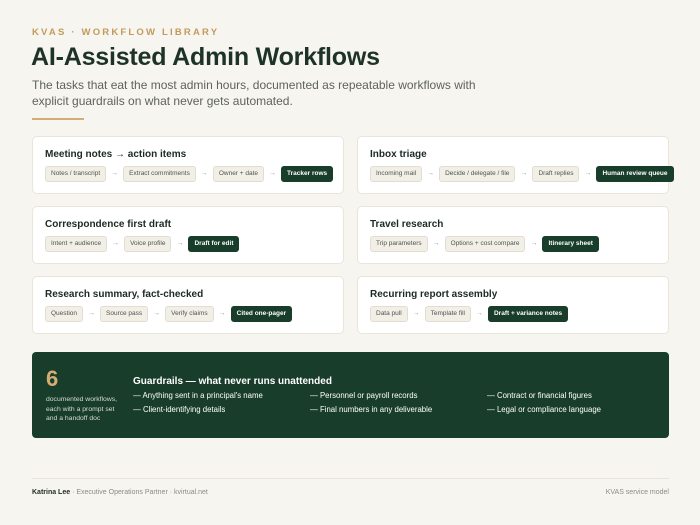  Describe the element at coordinates (307, 174) in the screenshot. I see `output-chip: Tracker rows` at that location.